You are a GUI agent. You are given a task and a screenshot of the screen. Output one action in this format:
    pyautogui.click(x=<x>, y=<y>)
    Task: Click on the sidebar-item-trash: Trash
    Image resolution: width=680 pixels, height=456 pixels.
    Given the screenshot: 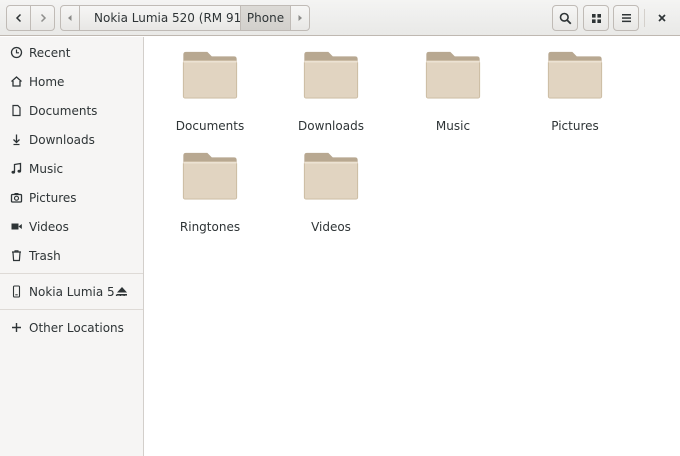 What is the action you would take?
    pyautogui.click(x=71, y=255)
    